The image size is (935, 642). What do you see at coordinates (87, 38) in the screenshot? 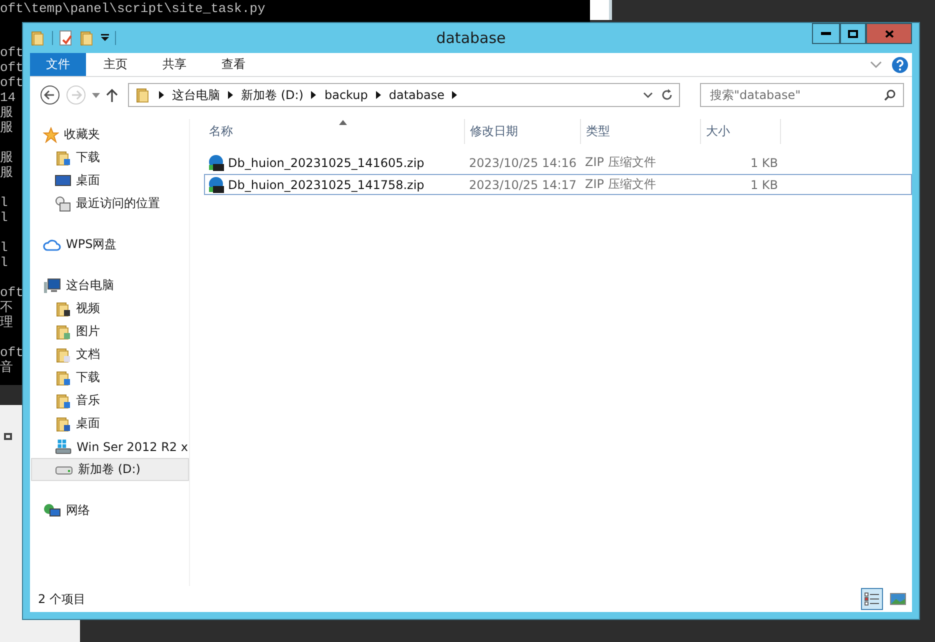
I see `new-folder-icon` at bounding box center [87, 38].